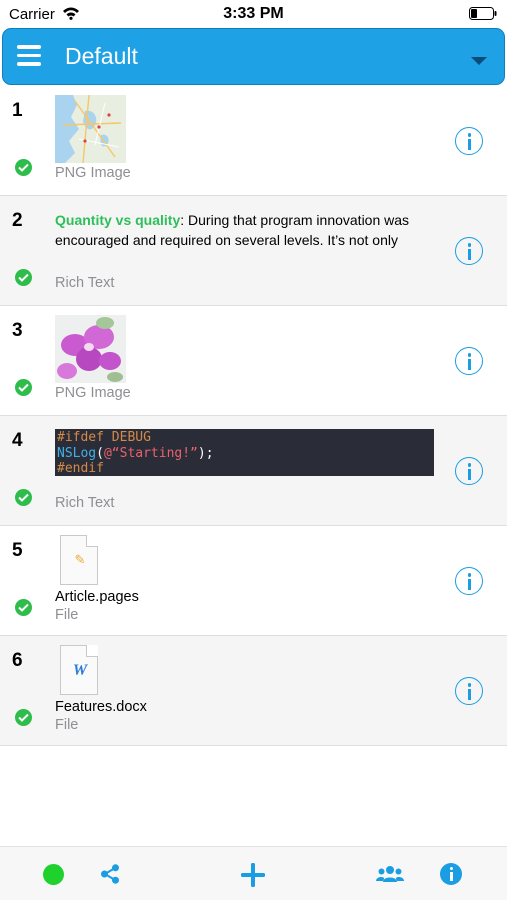 The height and width of the screenshot is (900, 507). I want to click on hamburger-menu-icon, so click(29, 56).